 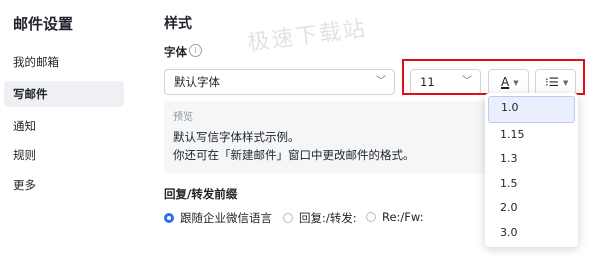 I want to click on preview-label: 预览, so click(x=183, y=117).